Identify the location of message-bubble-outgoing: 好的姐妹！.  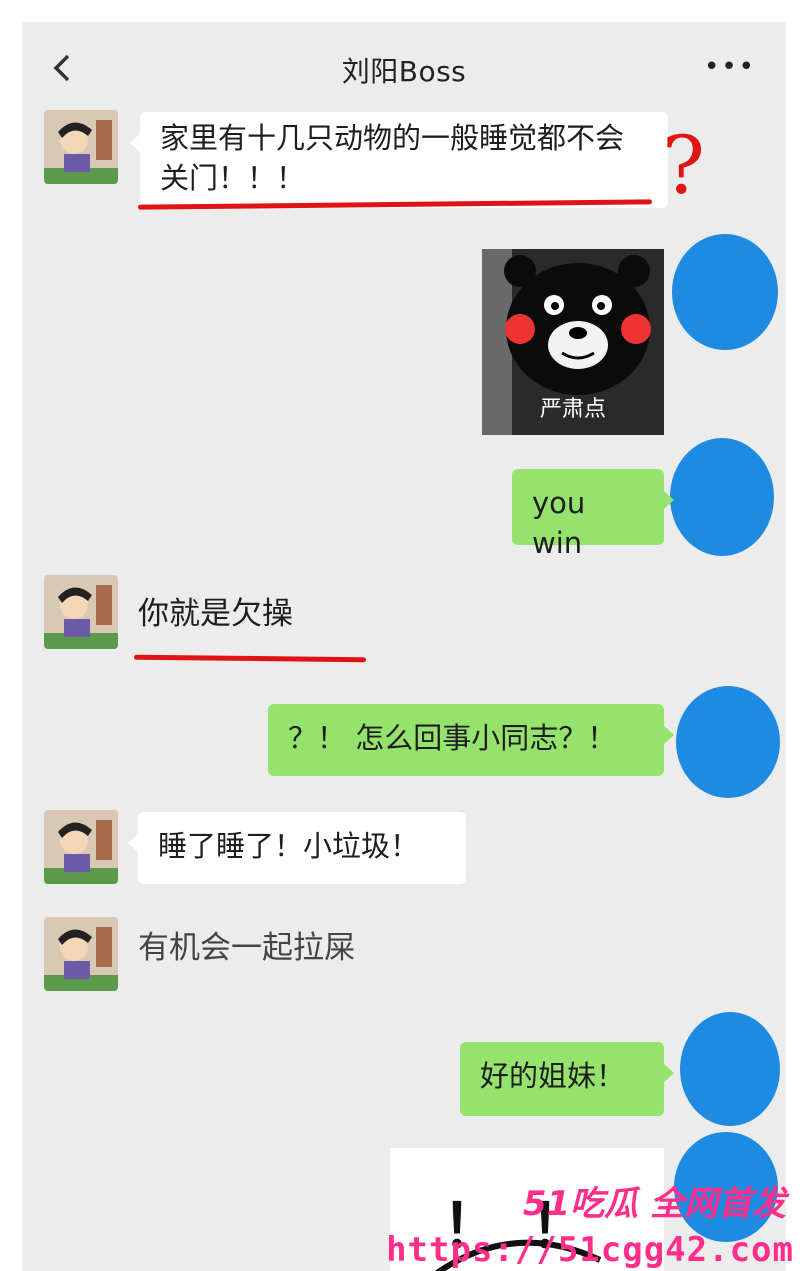
(567, 1079).